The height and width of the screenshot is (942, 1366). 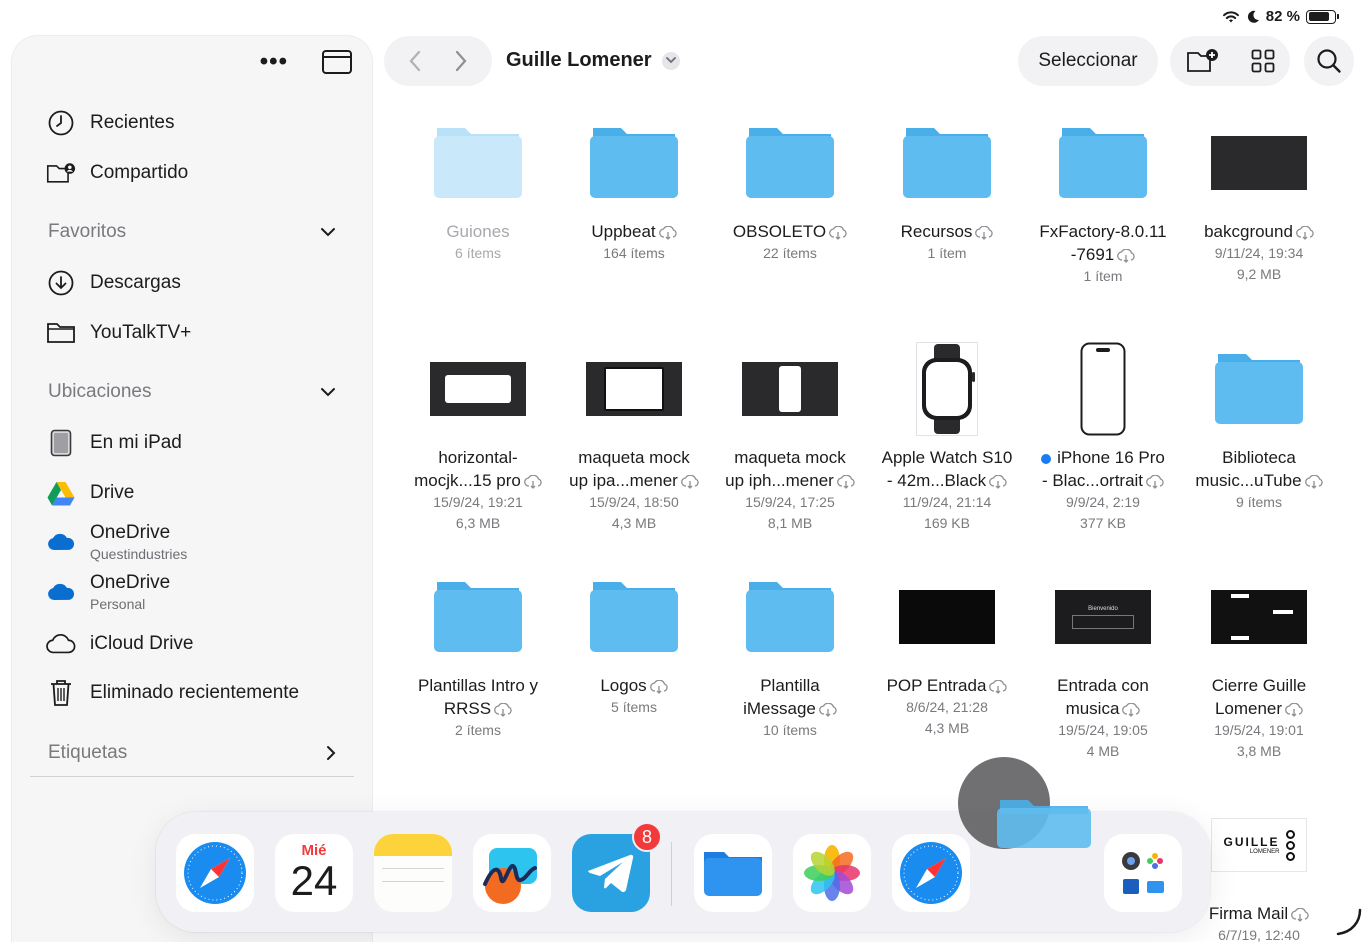 I want to click on item-name: POP Entrada, so click(x=936, y=685).